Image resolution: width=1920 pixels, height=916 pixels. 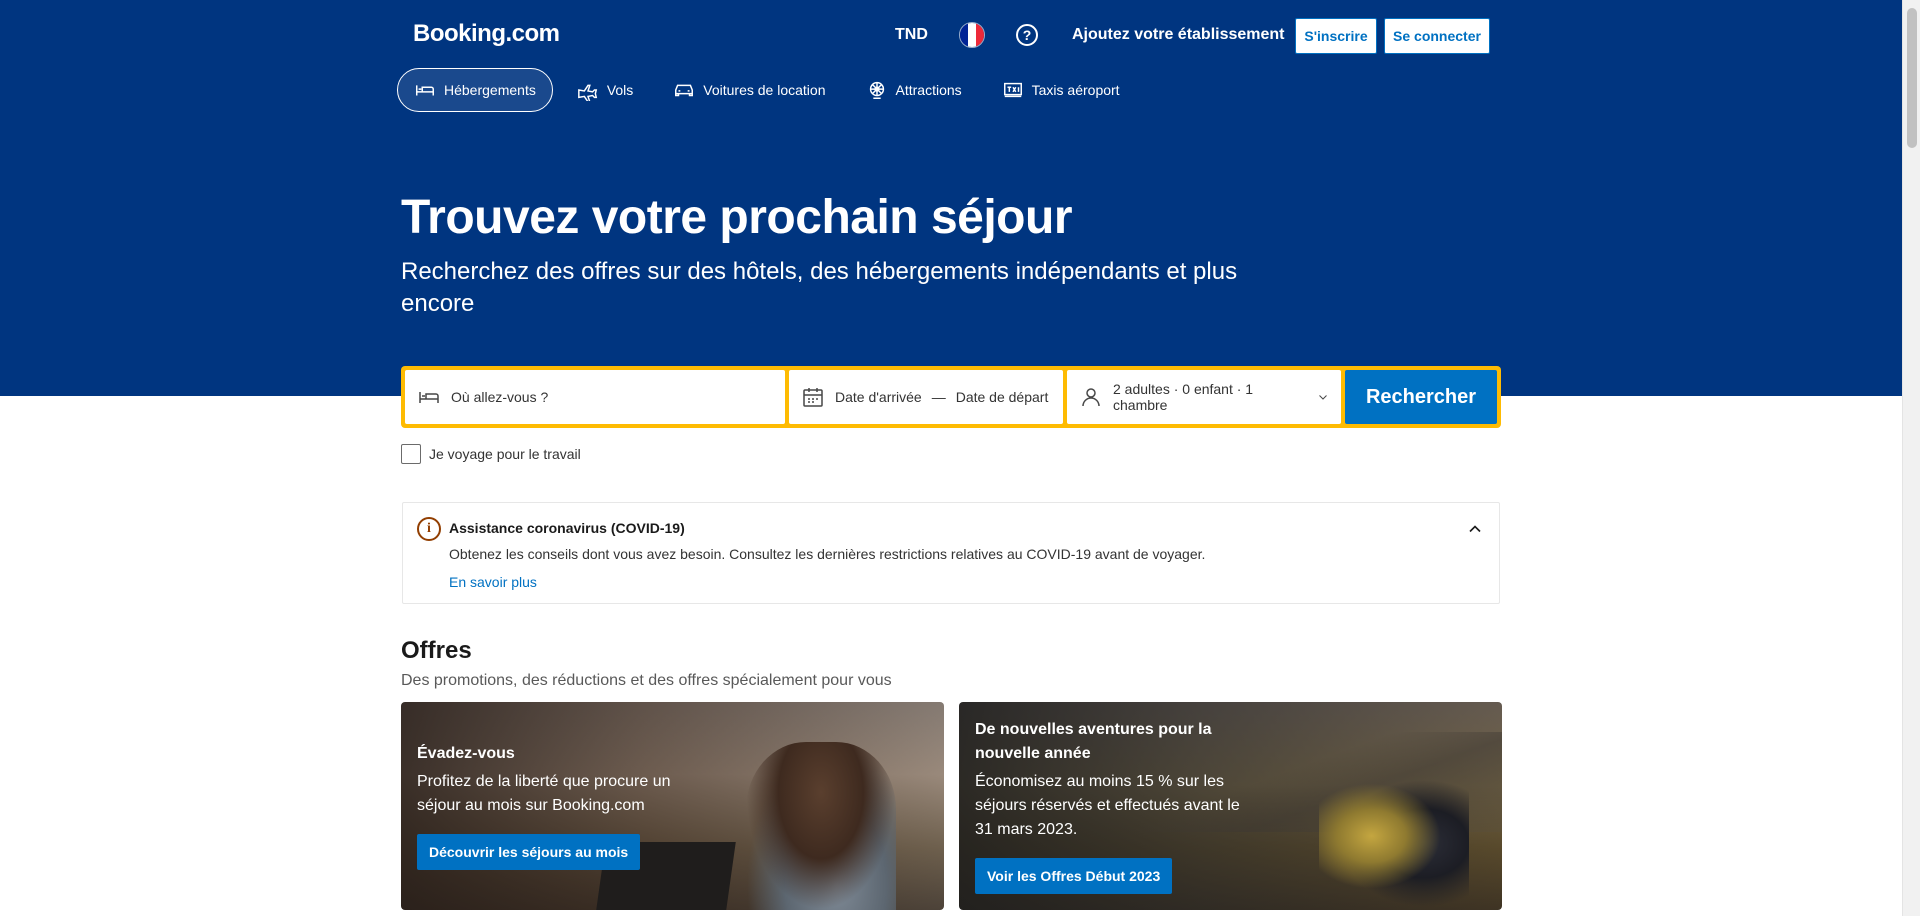 What do you see at coordinates (1911, 458) in the screenshot?
I see `page-scrollbar` at bounding box center [1911, 458].